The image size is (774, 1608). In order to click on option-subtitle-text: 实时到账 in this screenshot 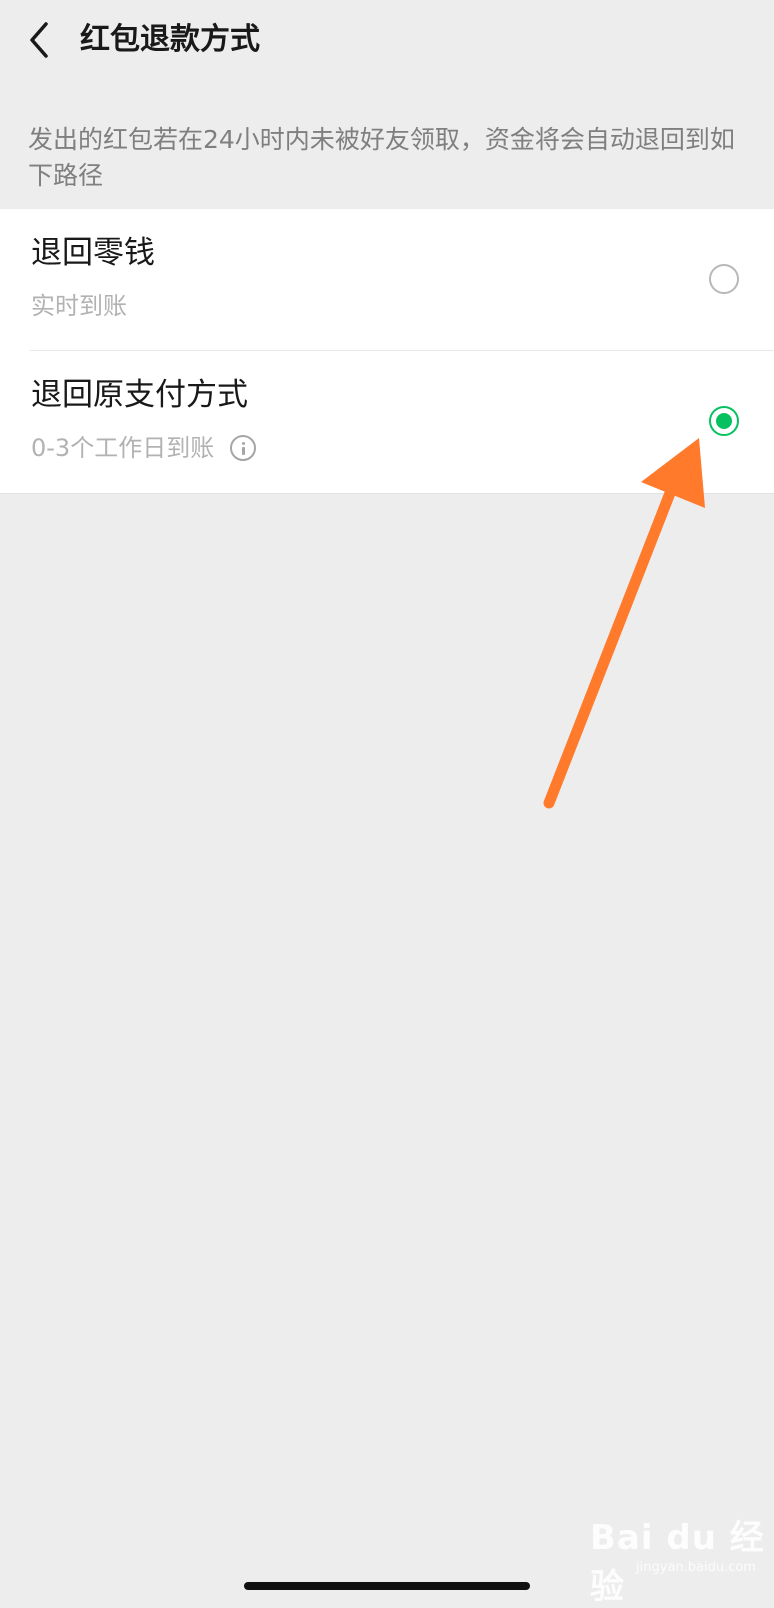, I will do `click(79, 306)`.